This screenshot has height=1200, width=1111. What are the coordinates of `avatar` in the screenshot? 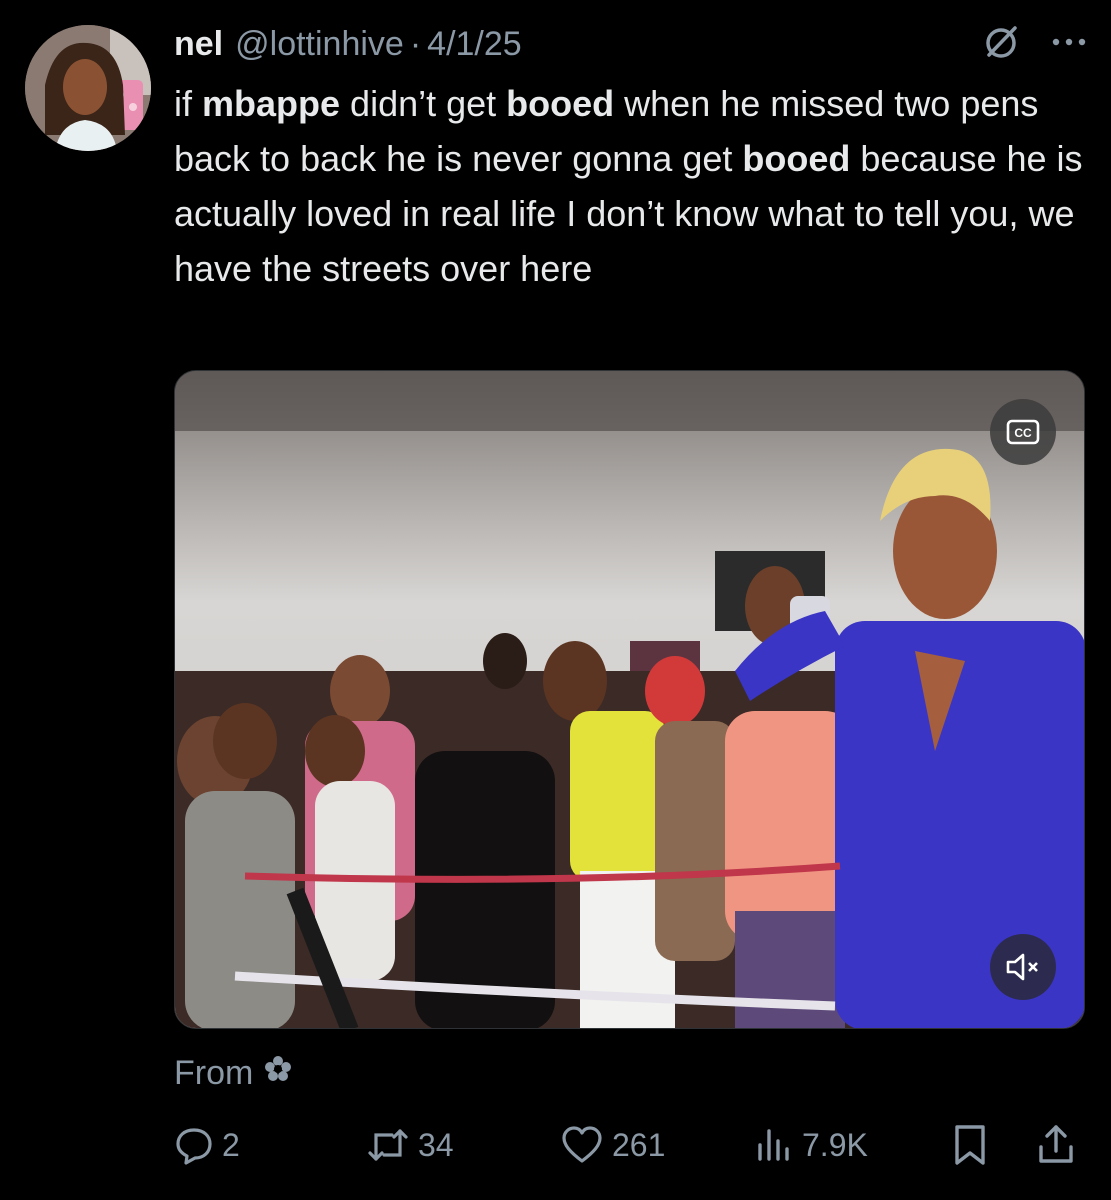 It's located at (88, 88).